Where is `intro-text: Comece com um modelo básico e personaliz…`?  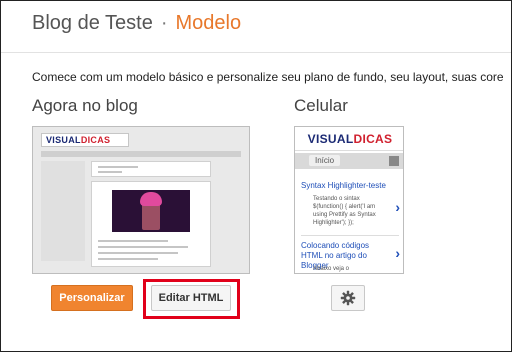 intro-text: Comece com um modelo básico e personaliz… is located at coordinates (268, 77).